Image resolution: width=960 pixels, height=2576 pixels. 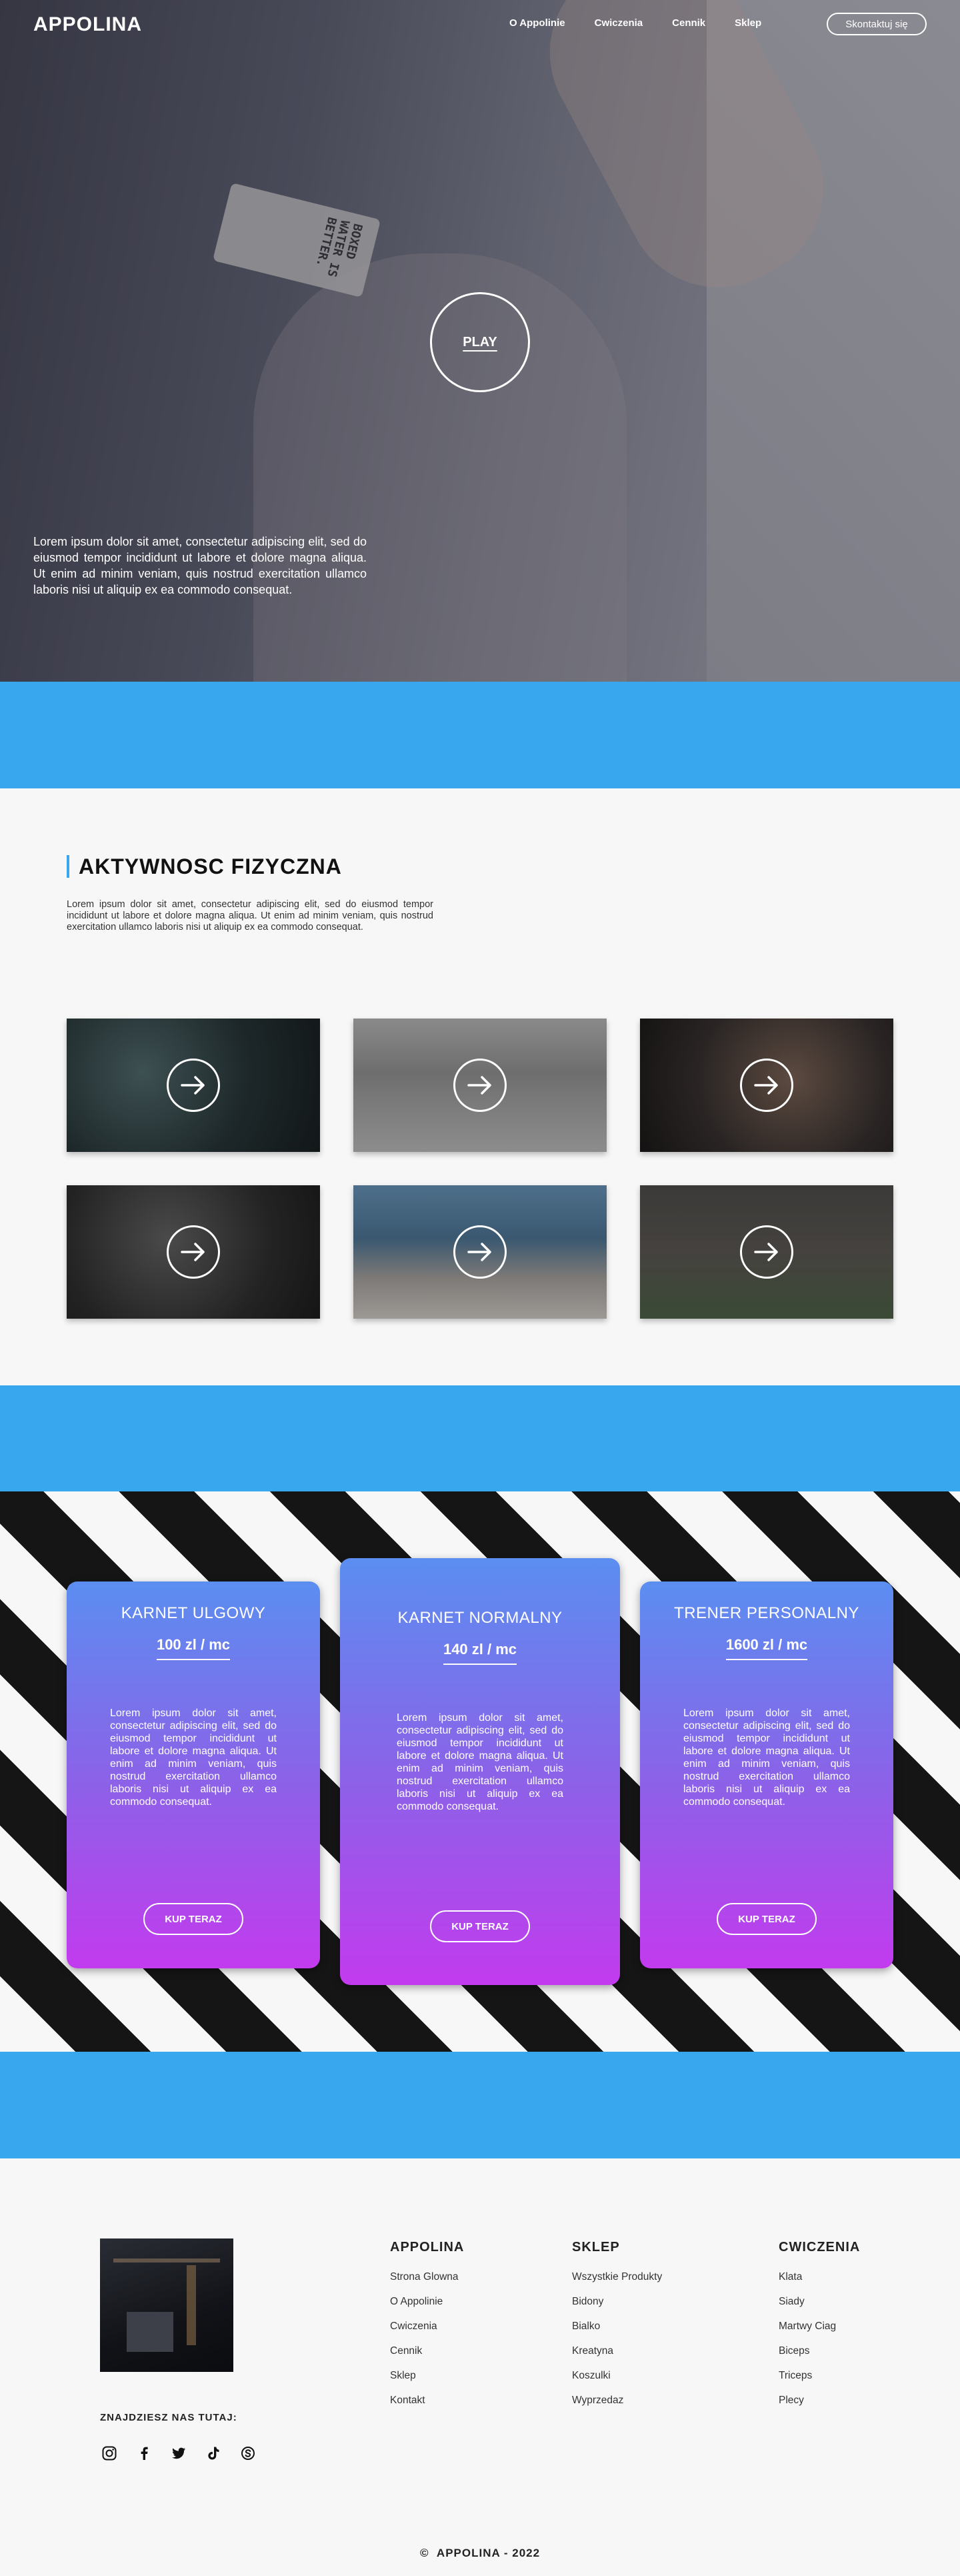 I want to click on instagram-icon, so click(x=109, y=2453).